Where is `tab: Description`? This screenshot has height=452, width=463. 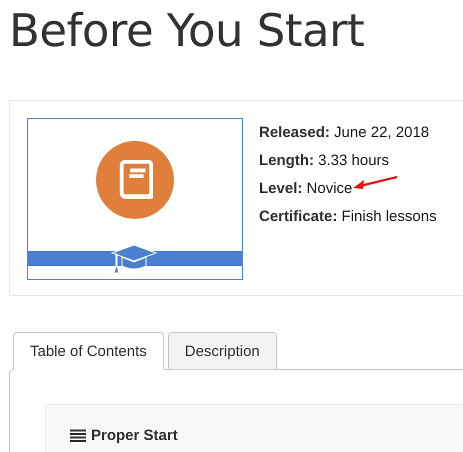
tab: Description is located at coordinates (222, 351).